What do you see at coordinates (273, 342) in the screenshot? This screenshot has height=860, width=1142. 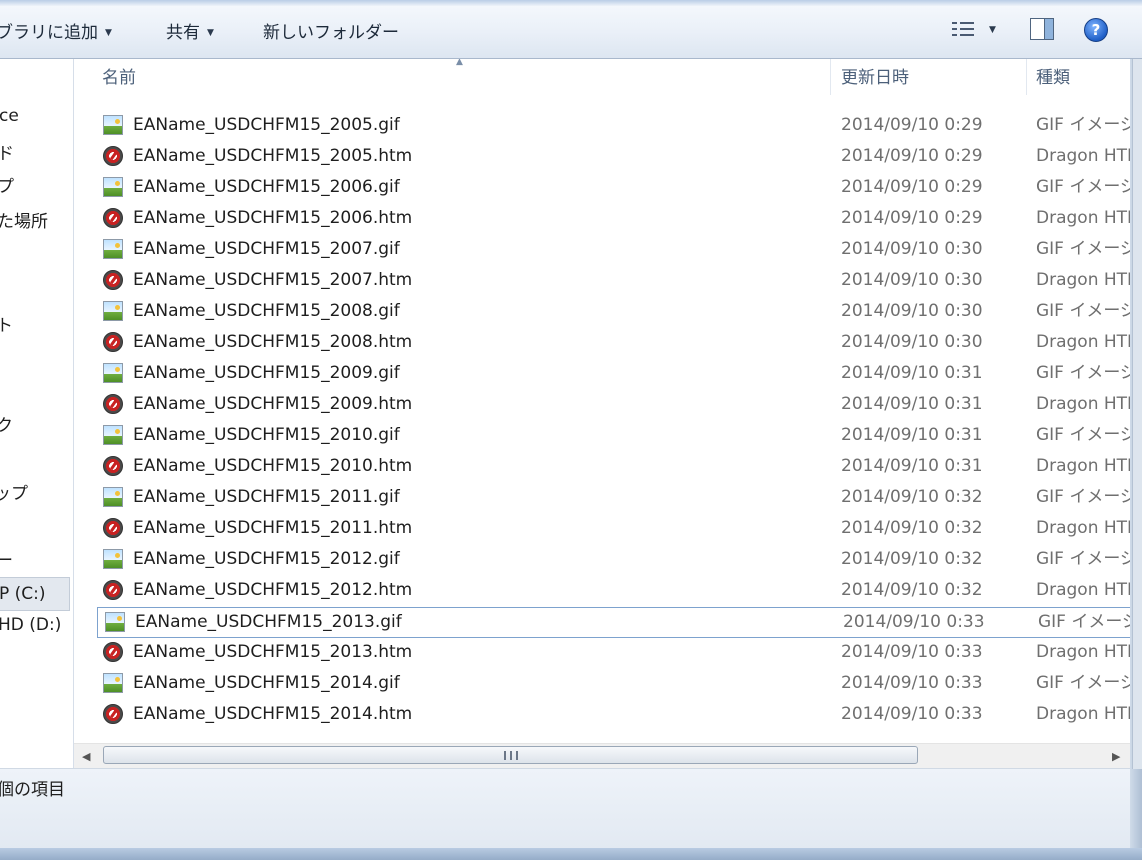 I see `file-name: EAName_USDCHFM15_2008.htm` at bounding box center [273, 342].